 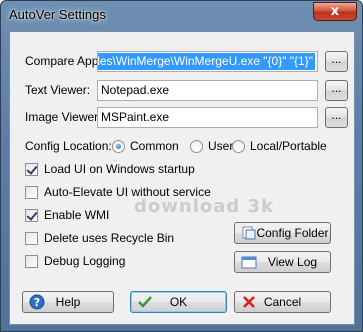 What do you see at coordinates (181, 16) in the screenshot?
I see `title-bar: AutoVer Settings x` at bounding box center [181, 16].